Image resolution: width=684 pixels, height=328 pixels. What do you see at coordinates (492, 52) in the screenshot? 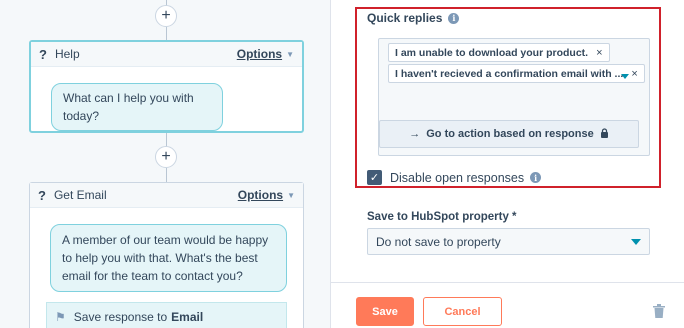
I see `quick-reply-label: I am unable to download your product.` at bounding box center [492, 52].